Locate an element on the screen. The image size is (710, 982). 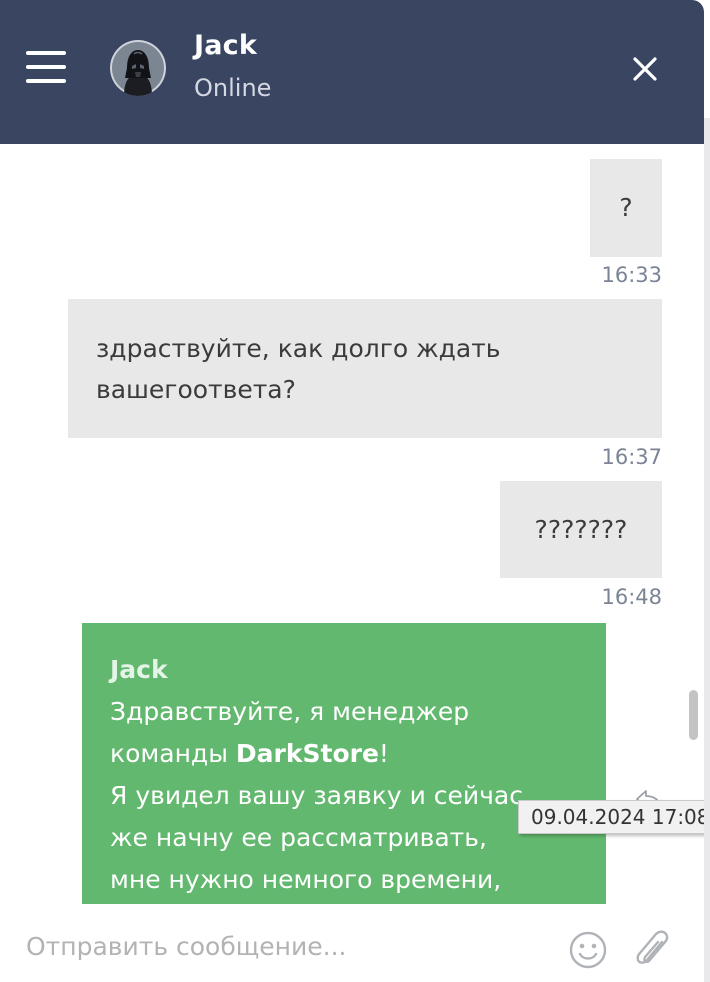
brand-name: DarkStore is located at coordinates (307, 753).